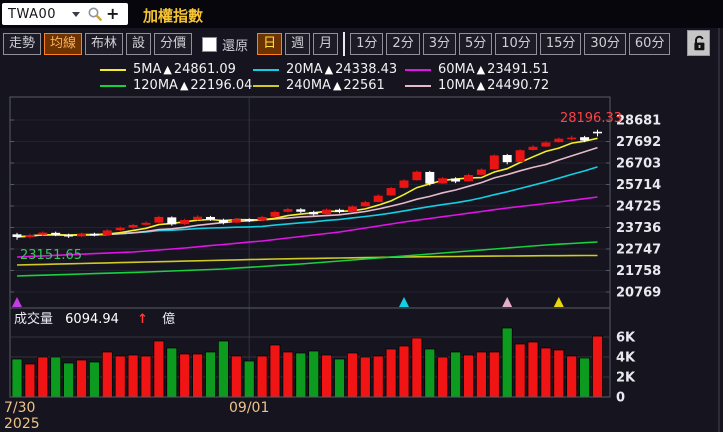  Describe the element at coordinates (560, 44) in the screenshot. I see `minute-button-15分: 15分` at that location.